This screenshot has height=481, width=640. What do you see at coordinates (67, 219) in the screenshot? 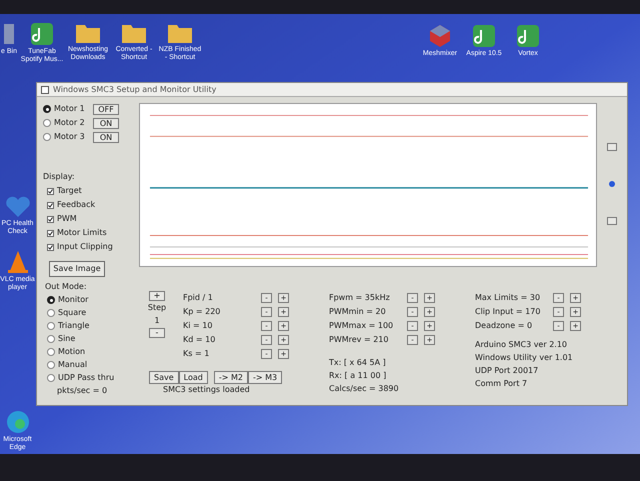
I see `checkbox-label: PWM` at bounding box center [67, 219].